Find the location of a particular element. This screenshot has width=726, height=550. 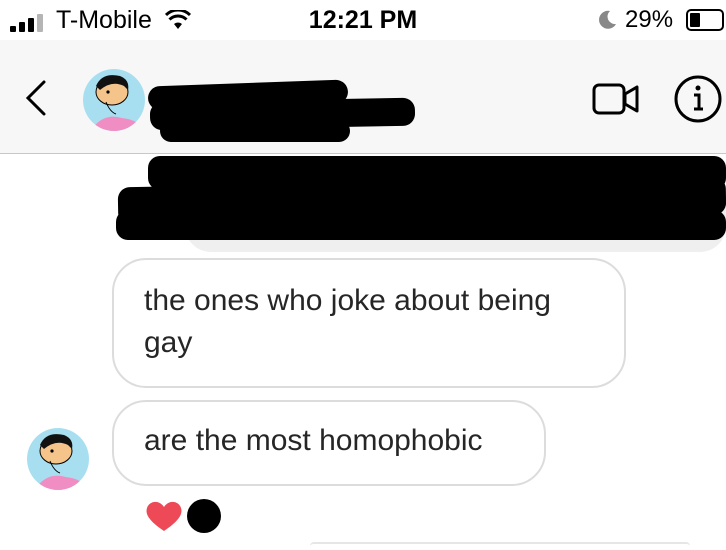

sender-avatar is located at coordinates (58, 459).